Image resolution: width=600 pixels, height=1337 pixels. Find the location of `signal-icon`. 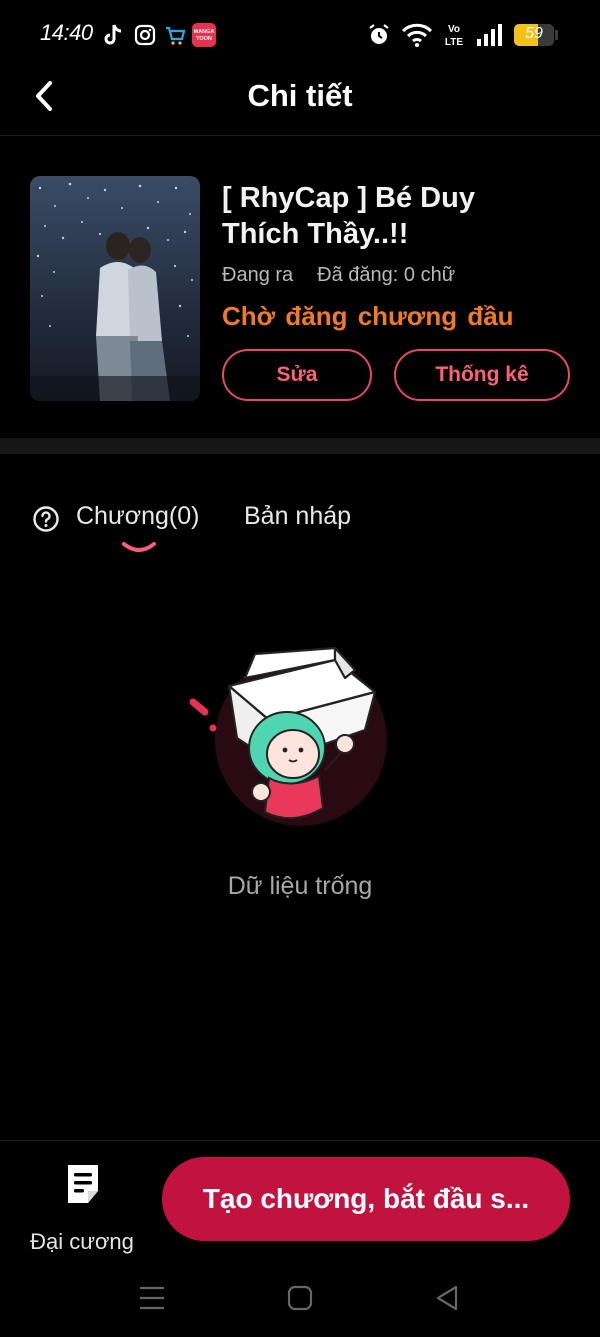

signal-icon is located at coordinates (490, 35).